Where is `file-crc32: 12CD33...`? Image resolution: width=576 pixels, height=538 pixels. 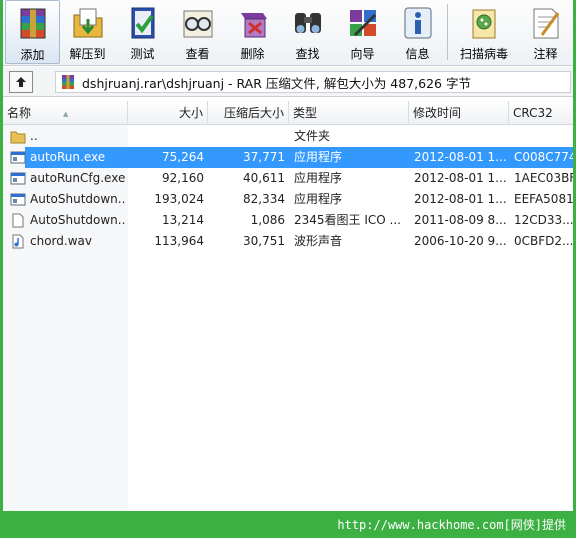 file-crc32: 12CD33... is located at coordinates (543, 220).